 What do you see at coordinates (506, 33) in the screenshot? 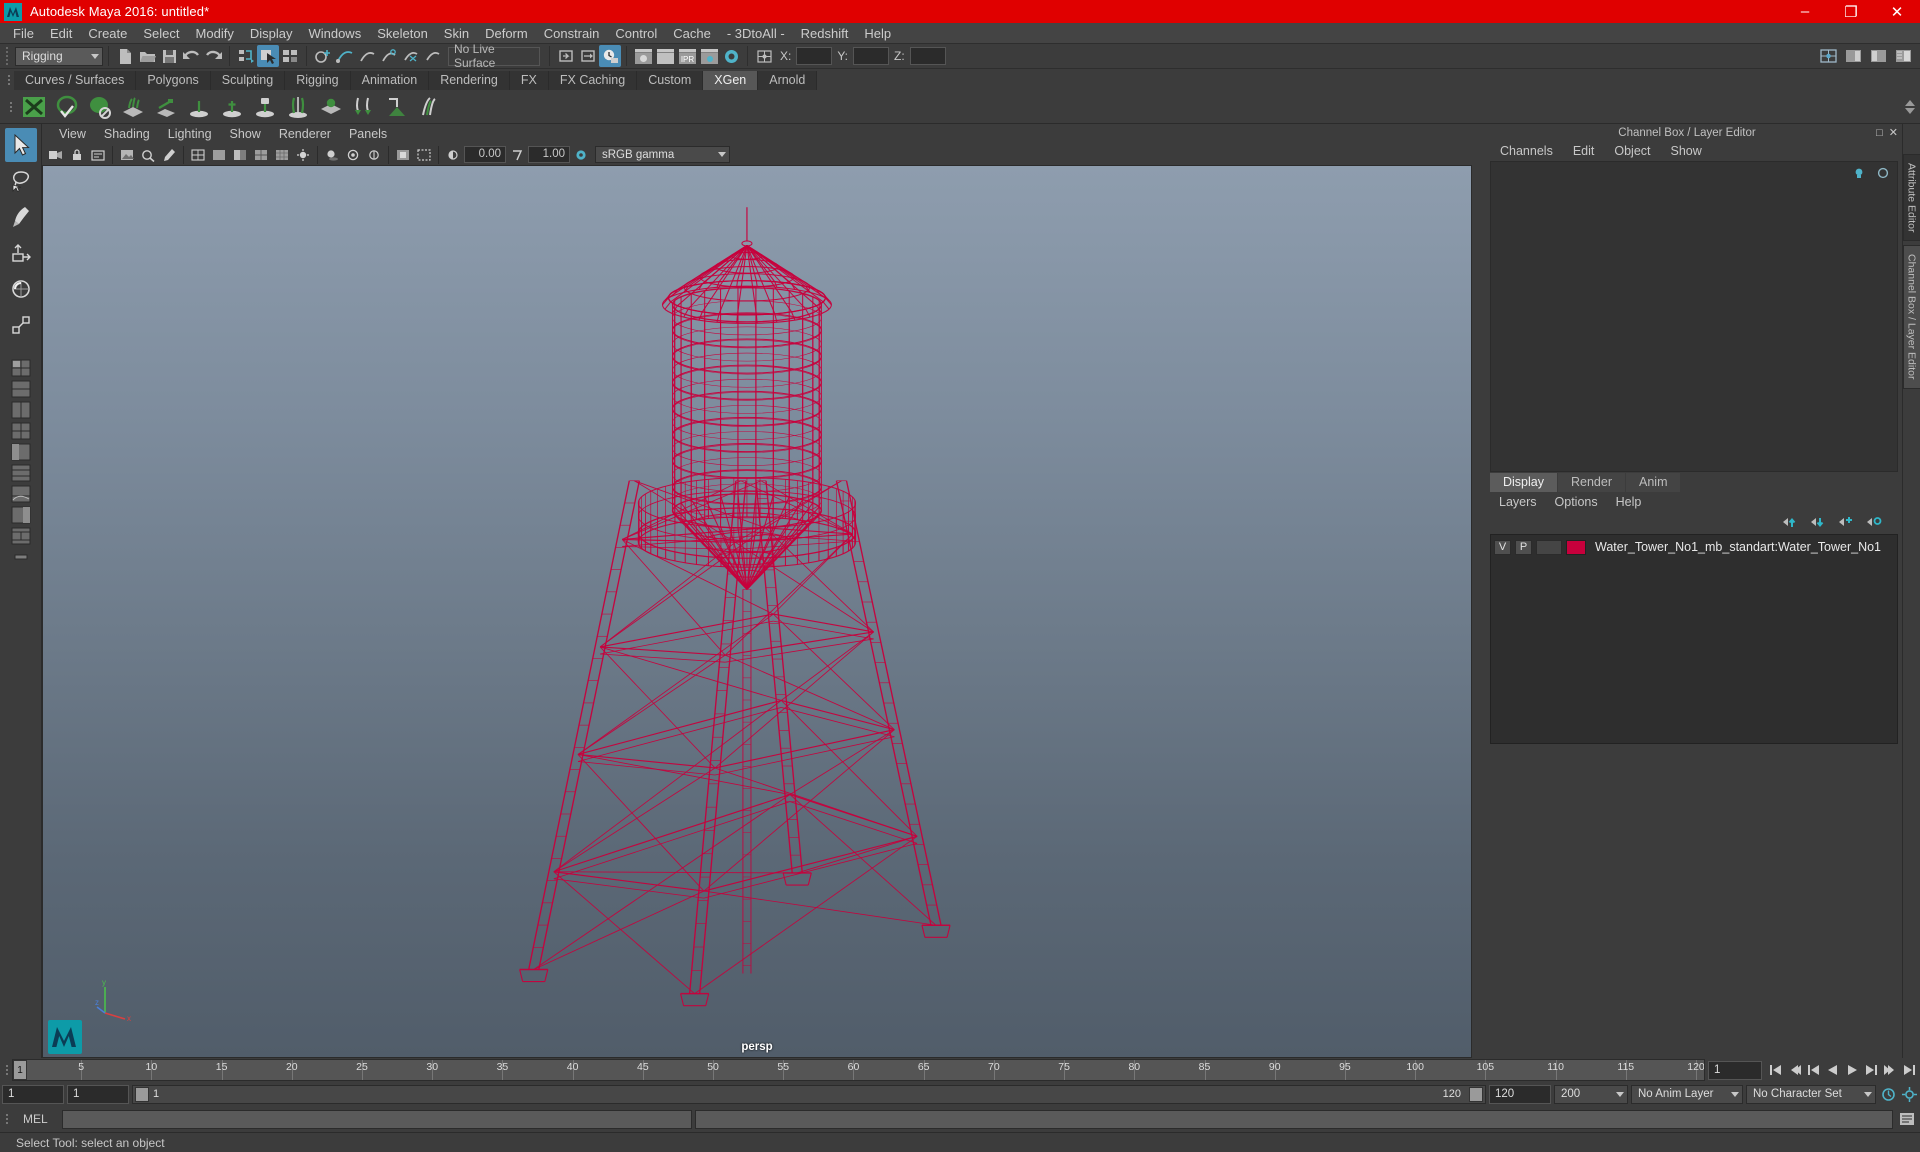
I see `menu-item-deform: Deform` at bounding box center [506, 33].